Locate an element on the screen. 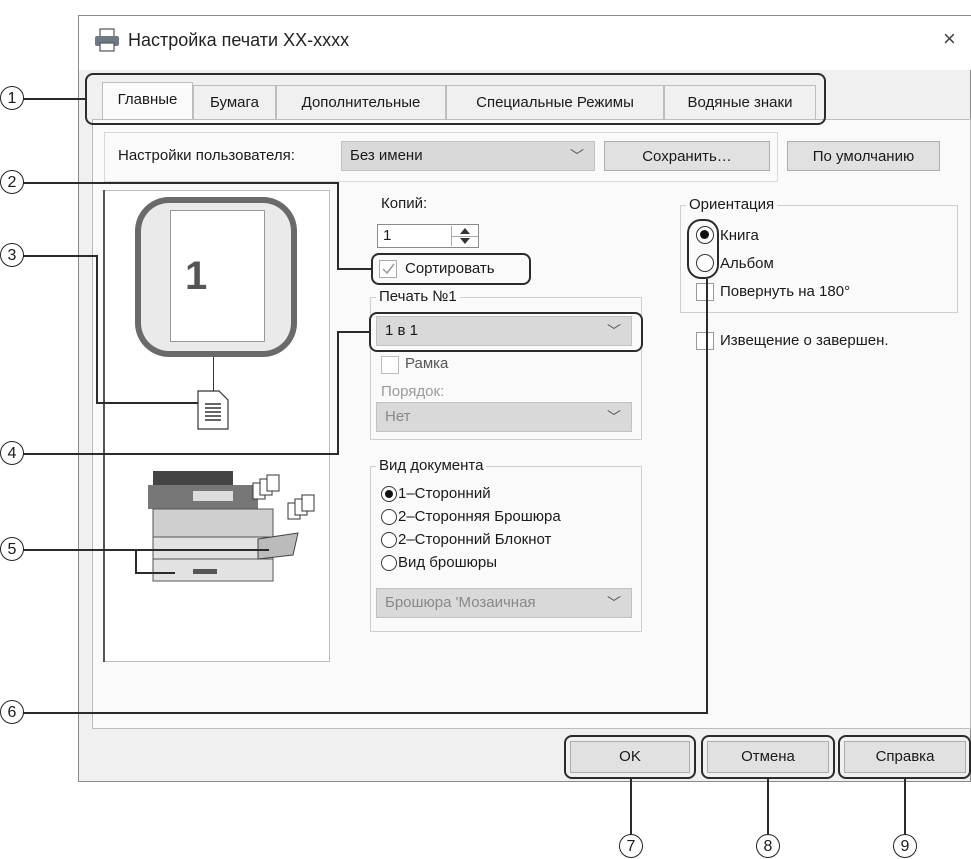  callout-8: 8 is located at coordinates (768, 846).